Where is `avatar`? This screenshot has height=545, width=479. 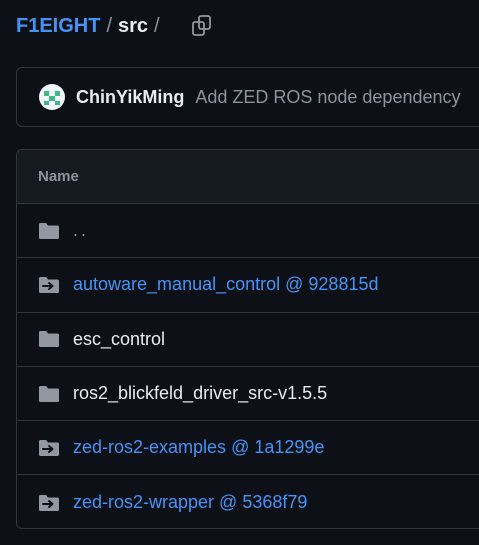
avatar is located at coordinates (52, 97).